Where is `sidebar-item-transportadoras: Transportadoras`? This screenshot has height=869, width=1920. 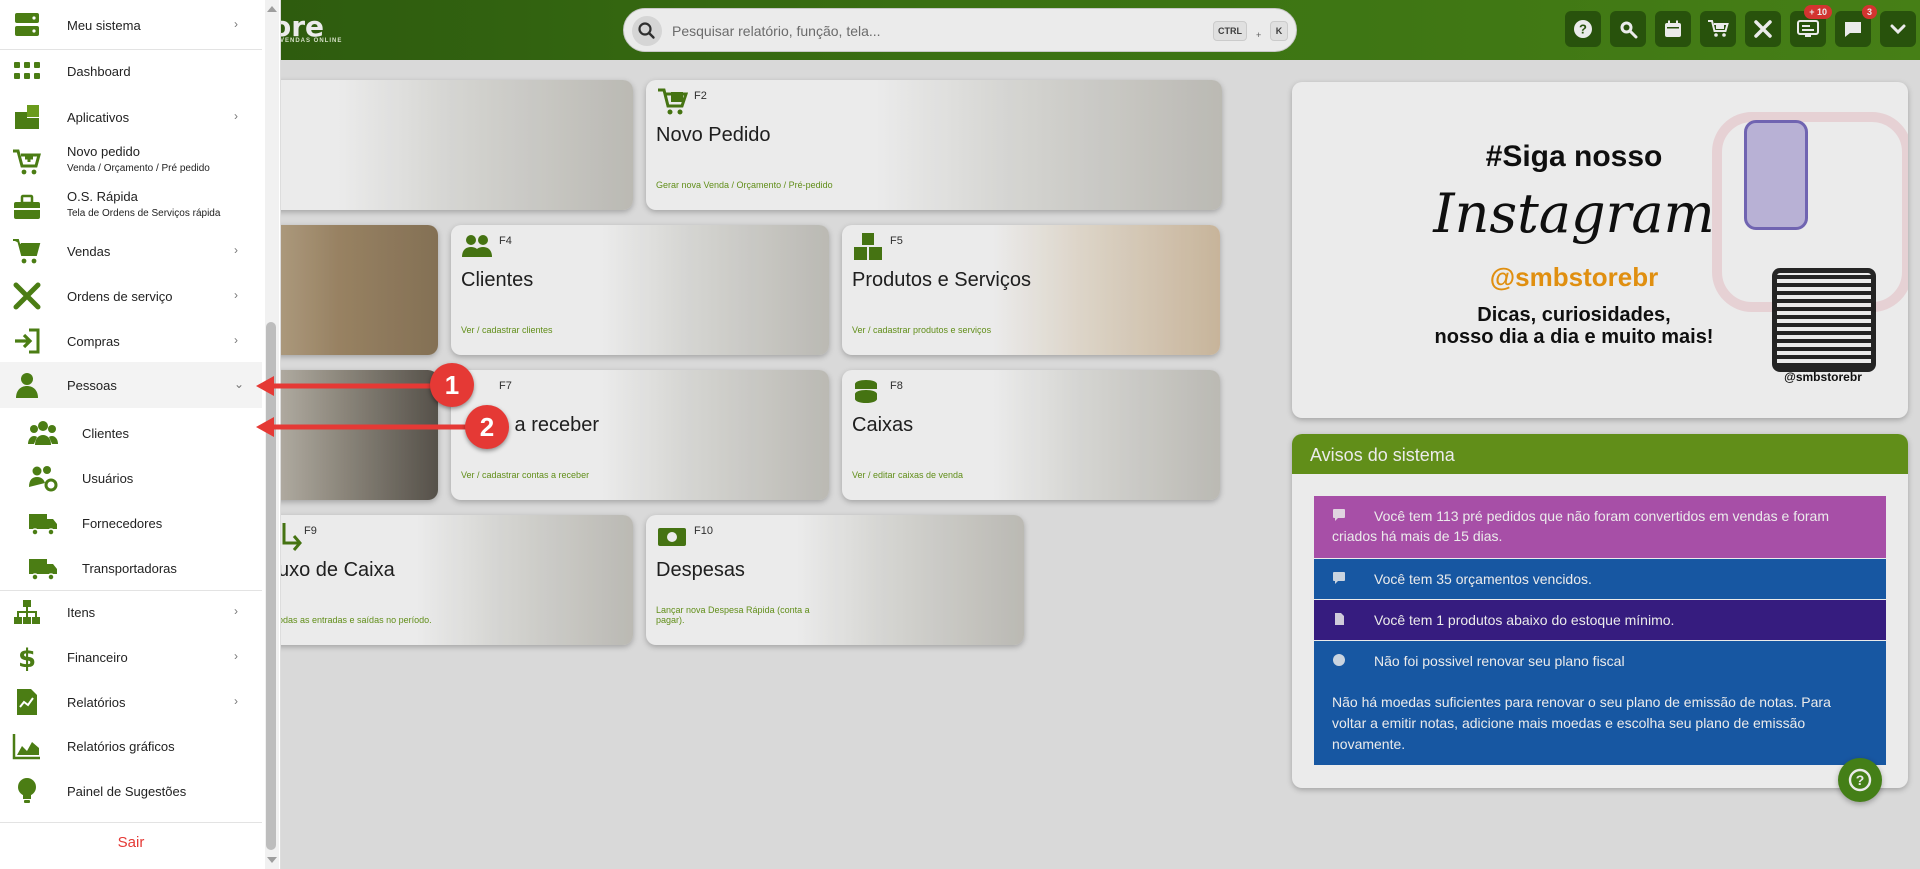 sidebar-item-transportadoras: Transportadoras is located at coordinates (131, 568).